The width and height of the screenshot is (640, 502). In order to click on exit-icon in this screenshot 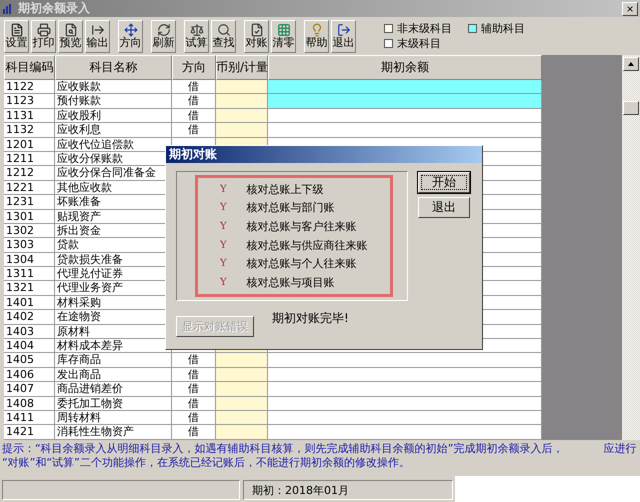, I will do `click(343, 30)`.